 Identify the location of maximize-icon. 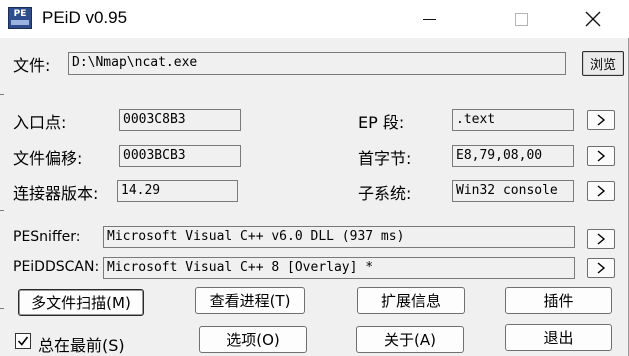
(521, 19).